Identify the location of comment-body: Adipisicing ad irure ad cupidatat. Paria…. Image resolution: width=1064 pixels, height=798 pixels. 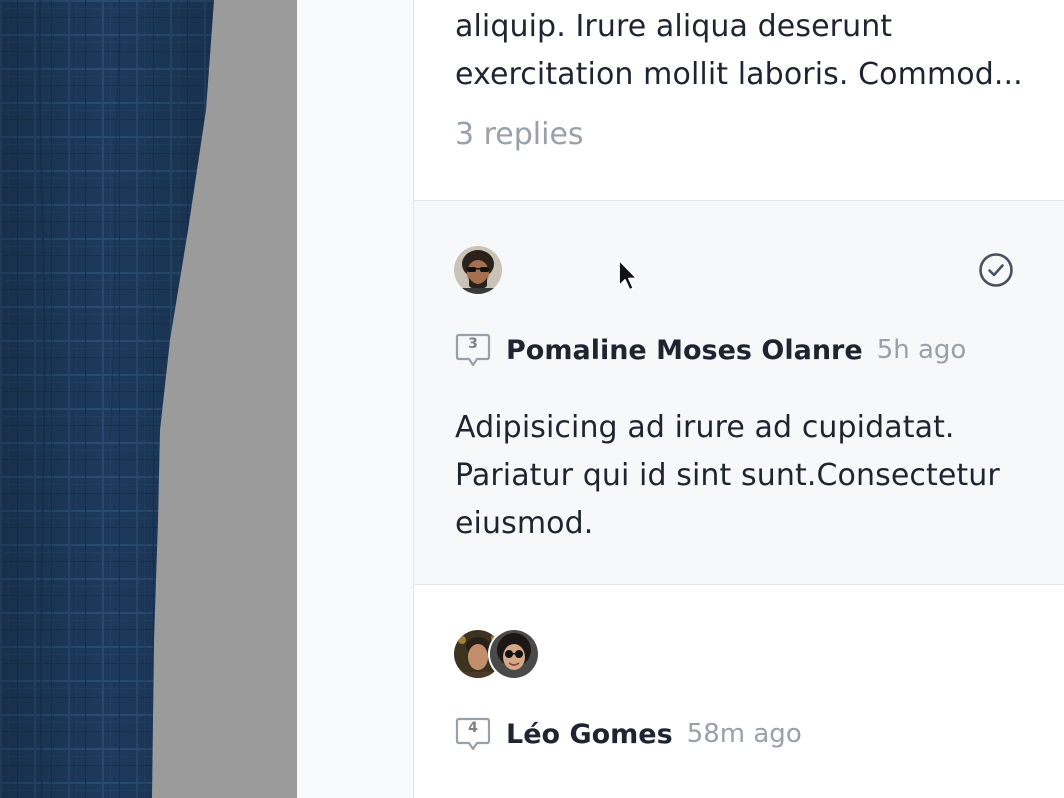
(740, 476).